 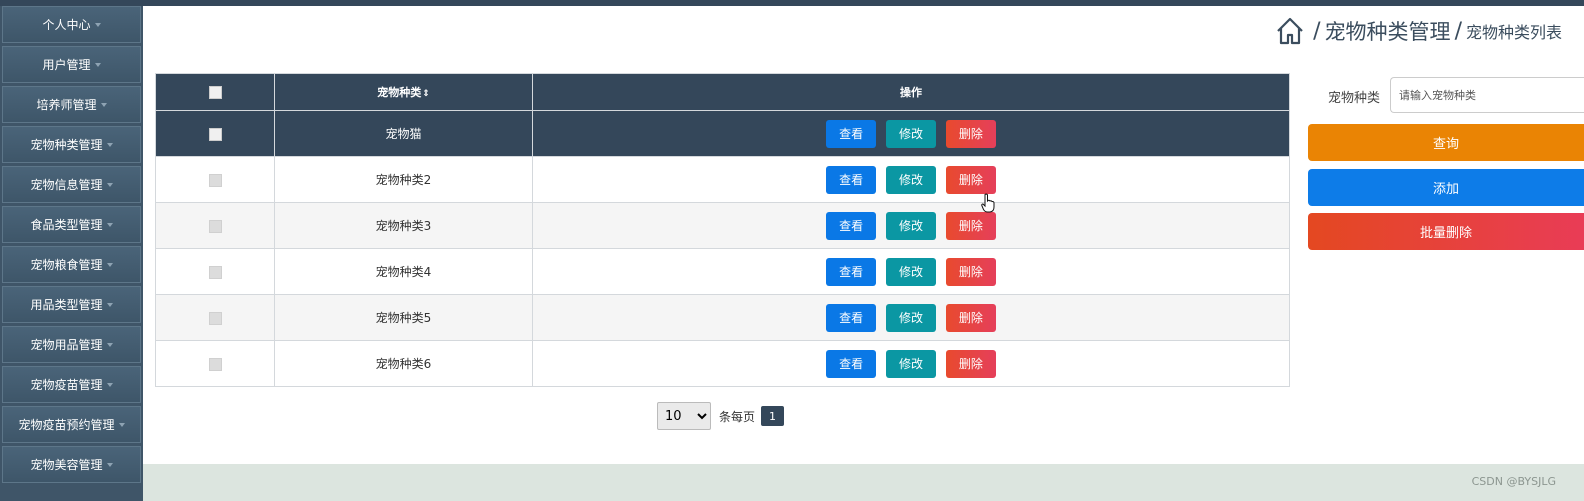 What do you see at coordinates (1446, 187) in the screenshot?
I see `add-button: 添加` at bounding box center [1446, 187].